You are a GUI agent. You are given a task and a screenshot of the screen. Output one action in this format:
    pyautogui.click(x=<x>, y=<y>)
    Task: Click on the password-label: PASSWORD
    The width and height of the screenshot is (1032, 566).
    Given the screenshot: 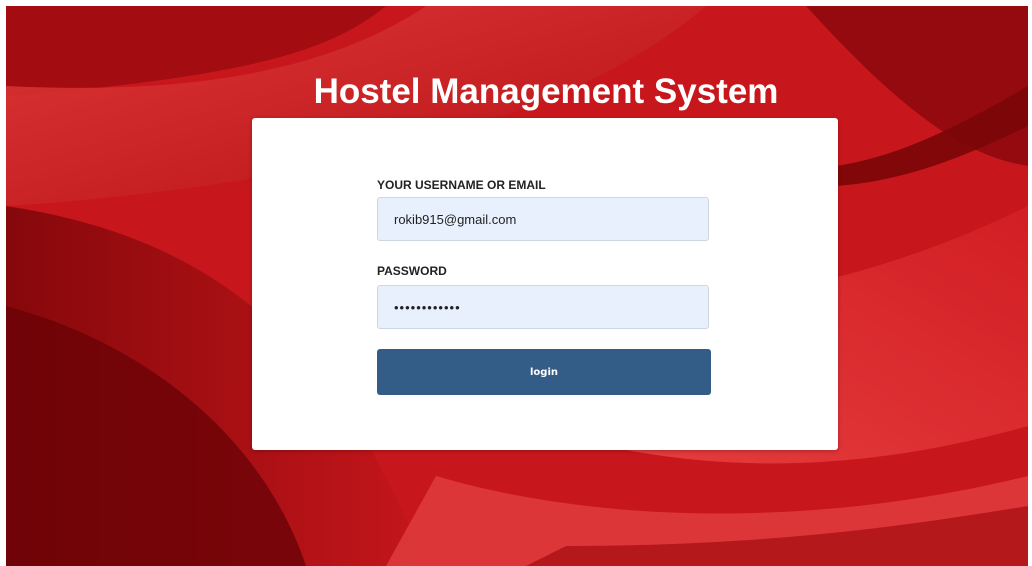 What is the action you would take?
    pyautogui.click(x=412, y=271)
    